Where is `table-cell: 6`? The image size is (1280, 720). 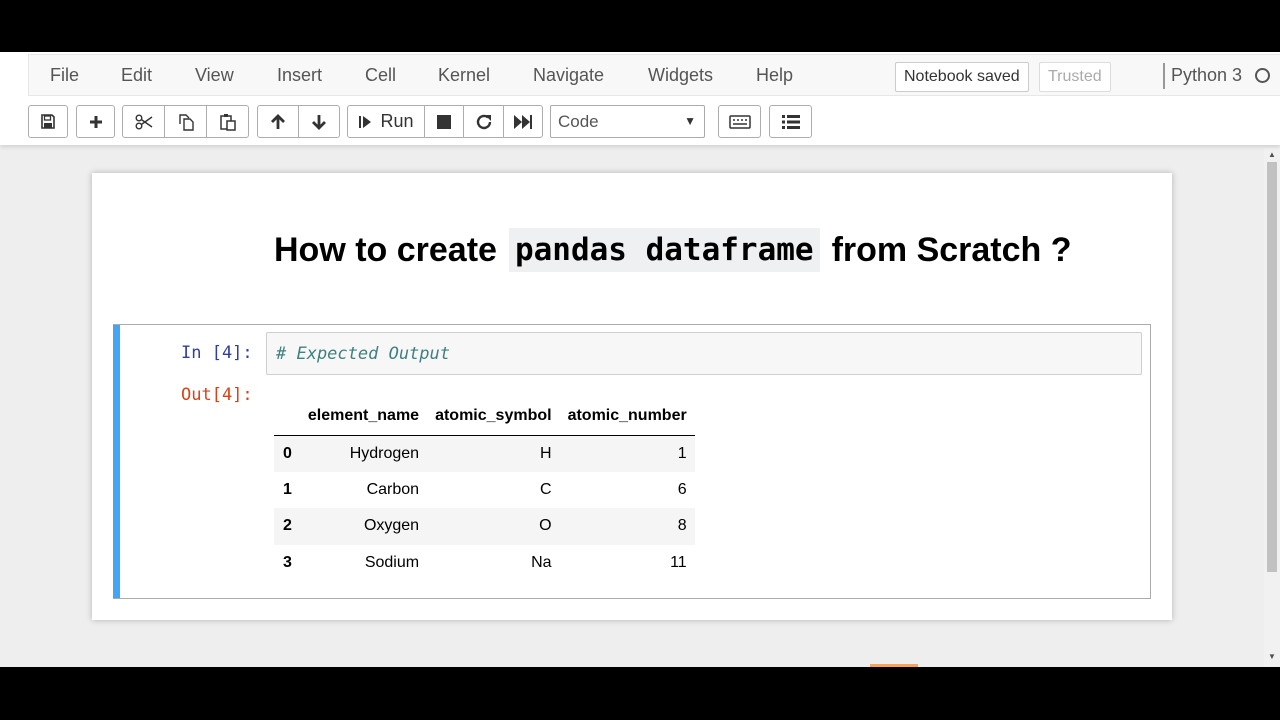 table-cell: 6 is located at coordinates (682, 489).